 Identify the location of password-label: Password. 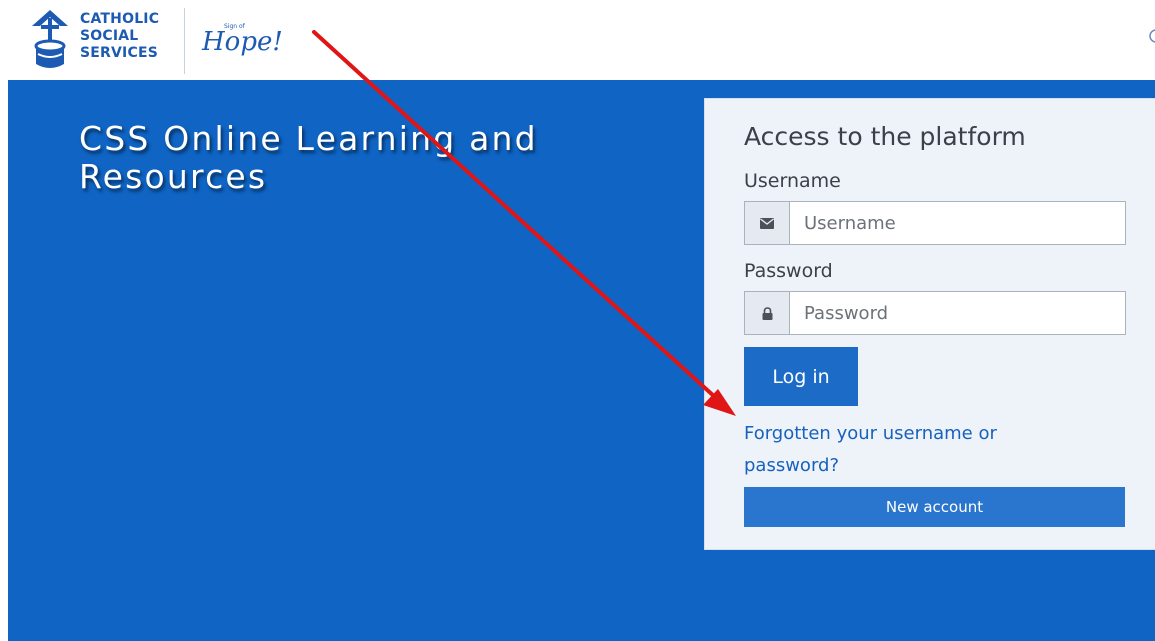
(788, 271).